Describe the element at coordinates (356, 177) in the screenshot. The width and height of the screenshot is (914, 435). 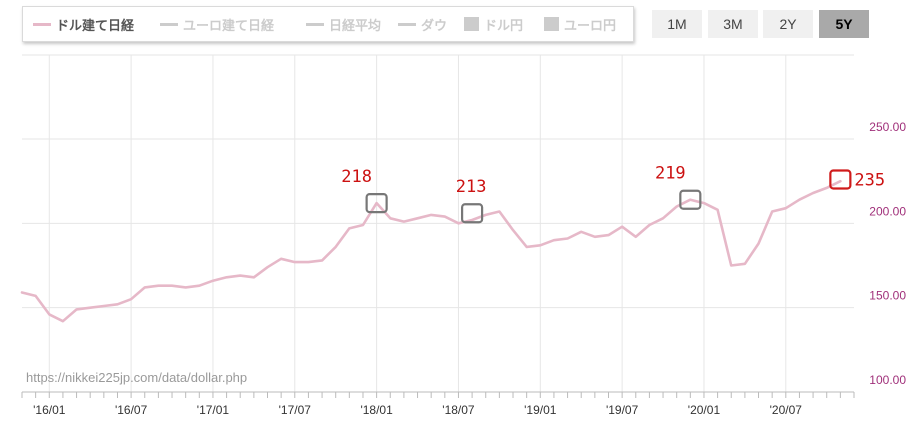
I see `annotation-label: 218` at that location.